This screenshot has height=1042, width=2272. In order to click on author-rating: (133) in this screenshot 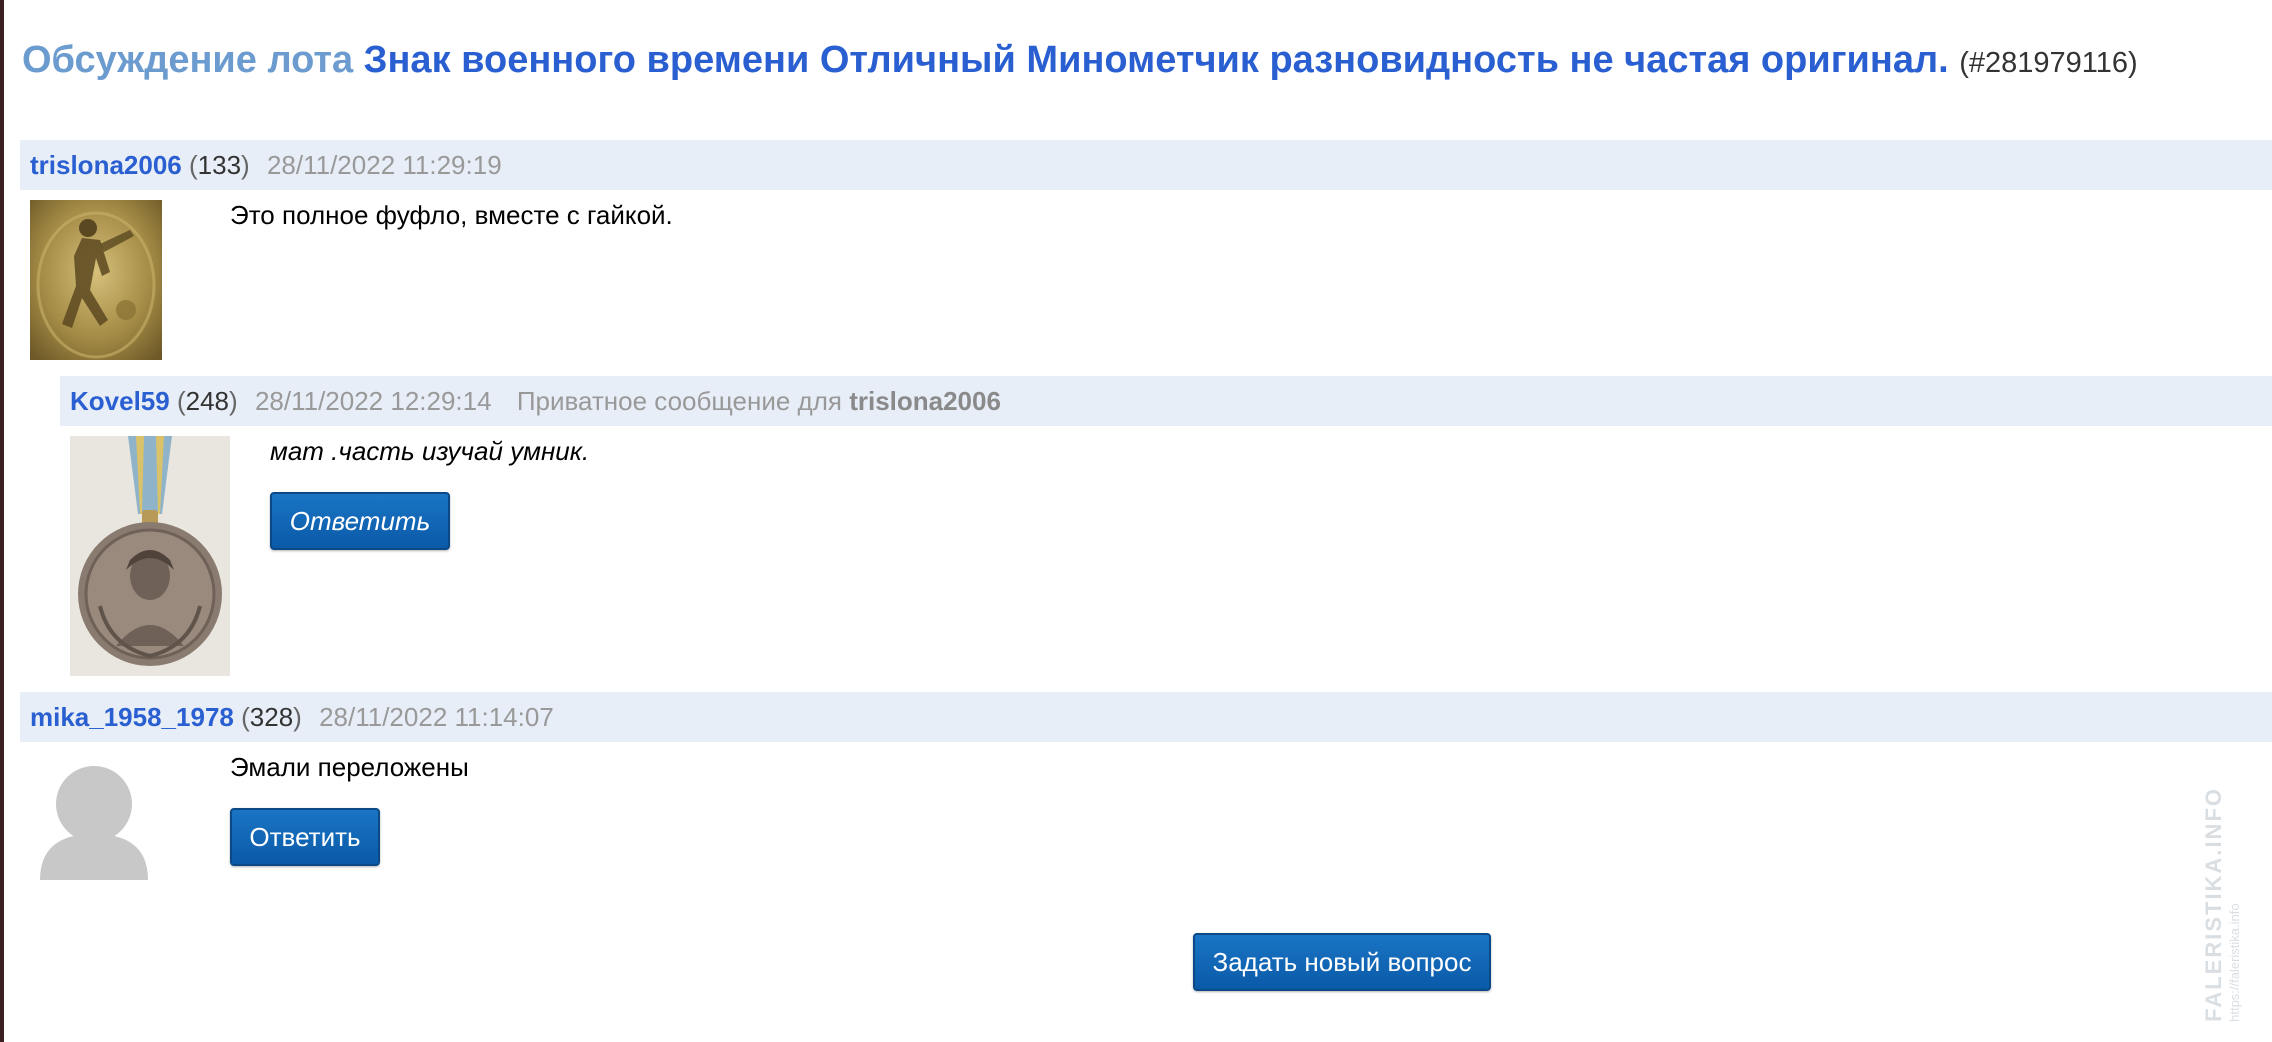, I will do `click(219, 165)`.